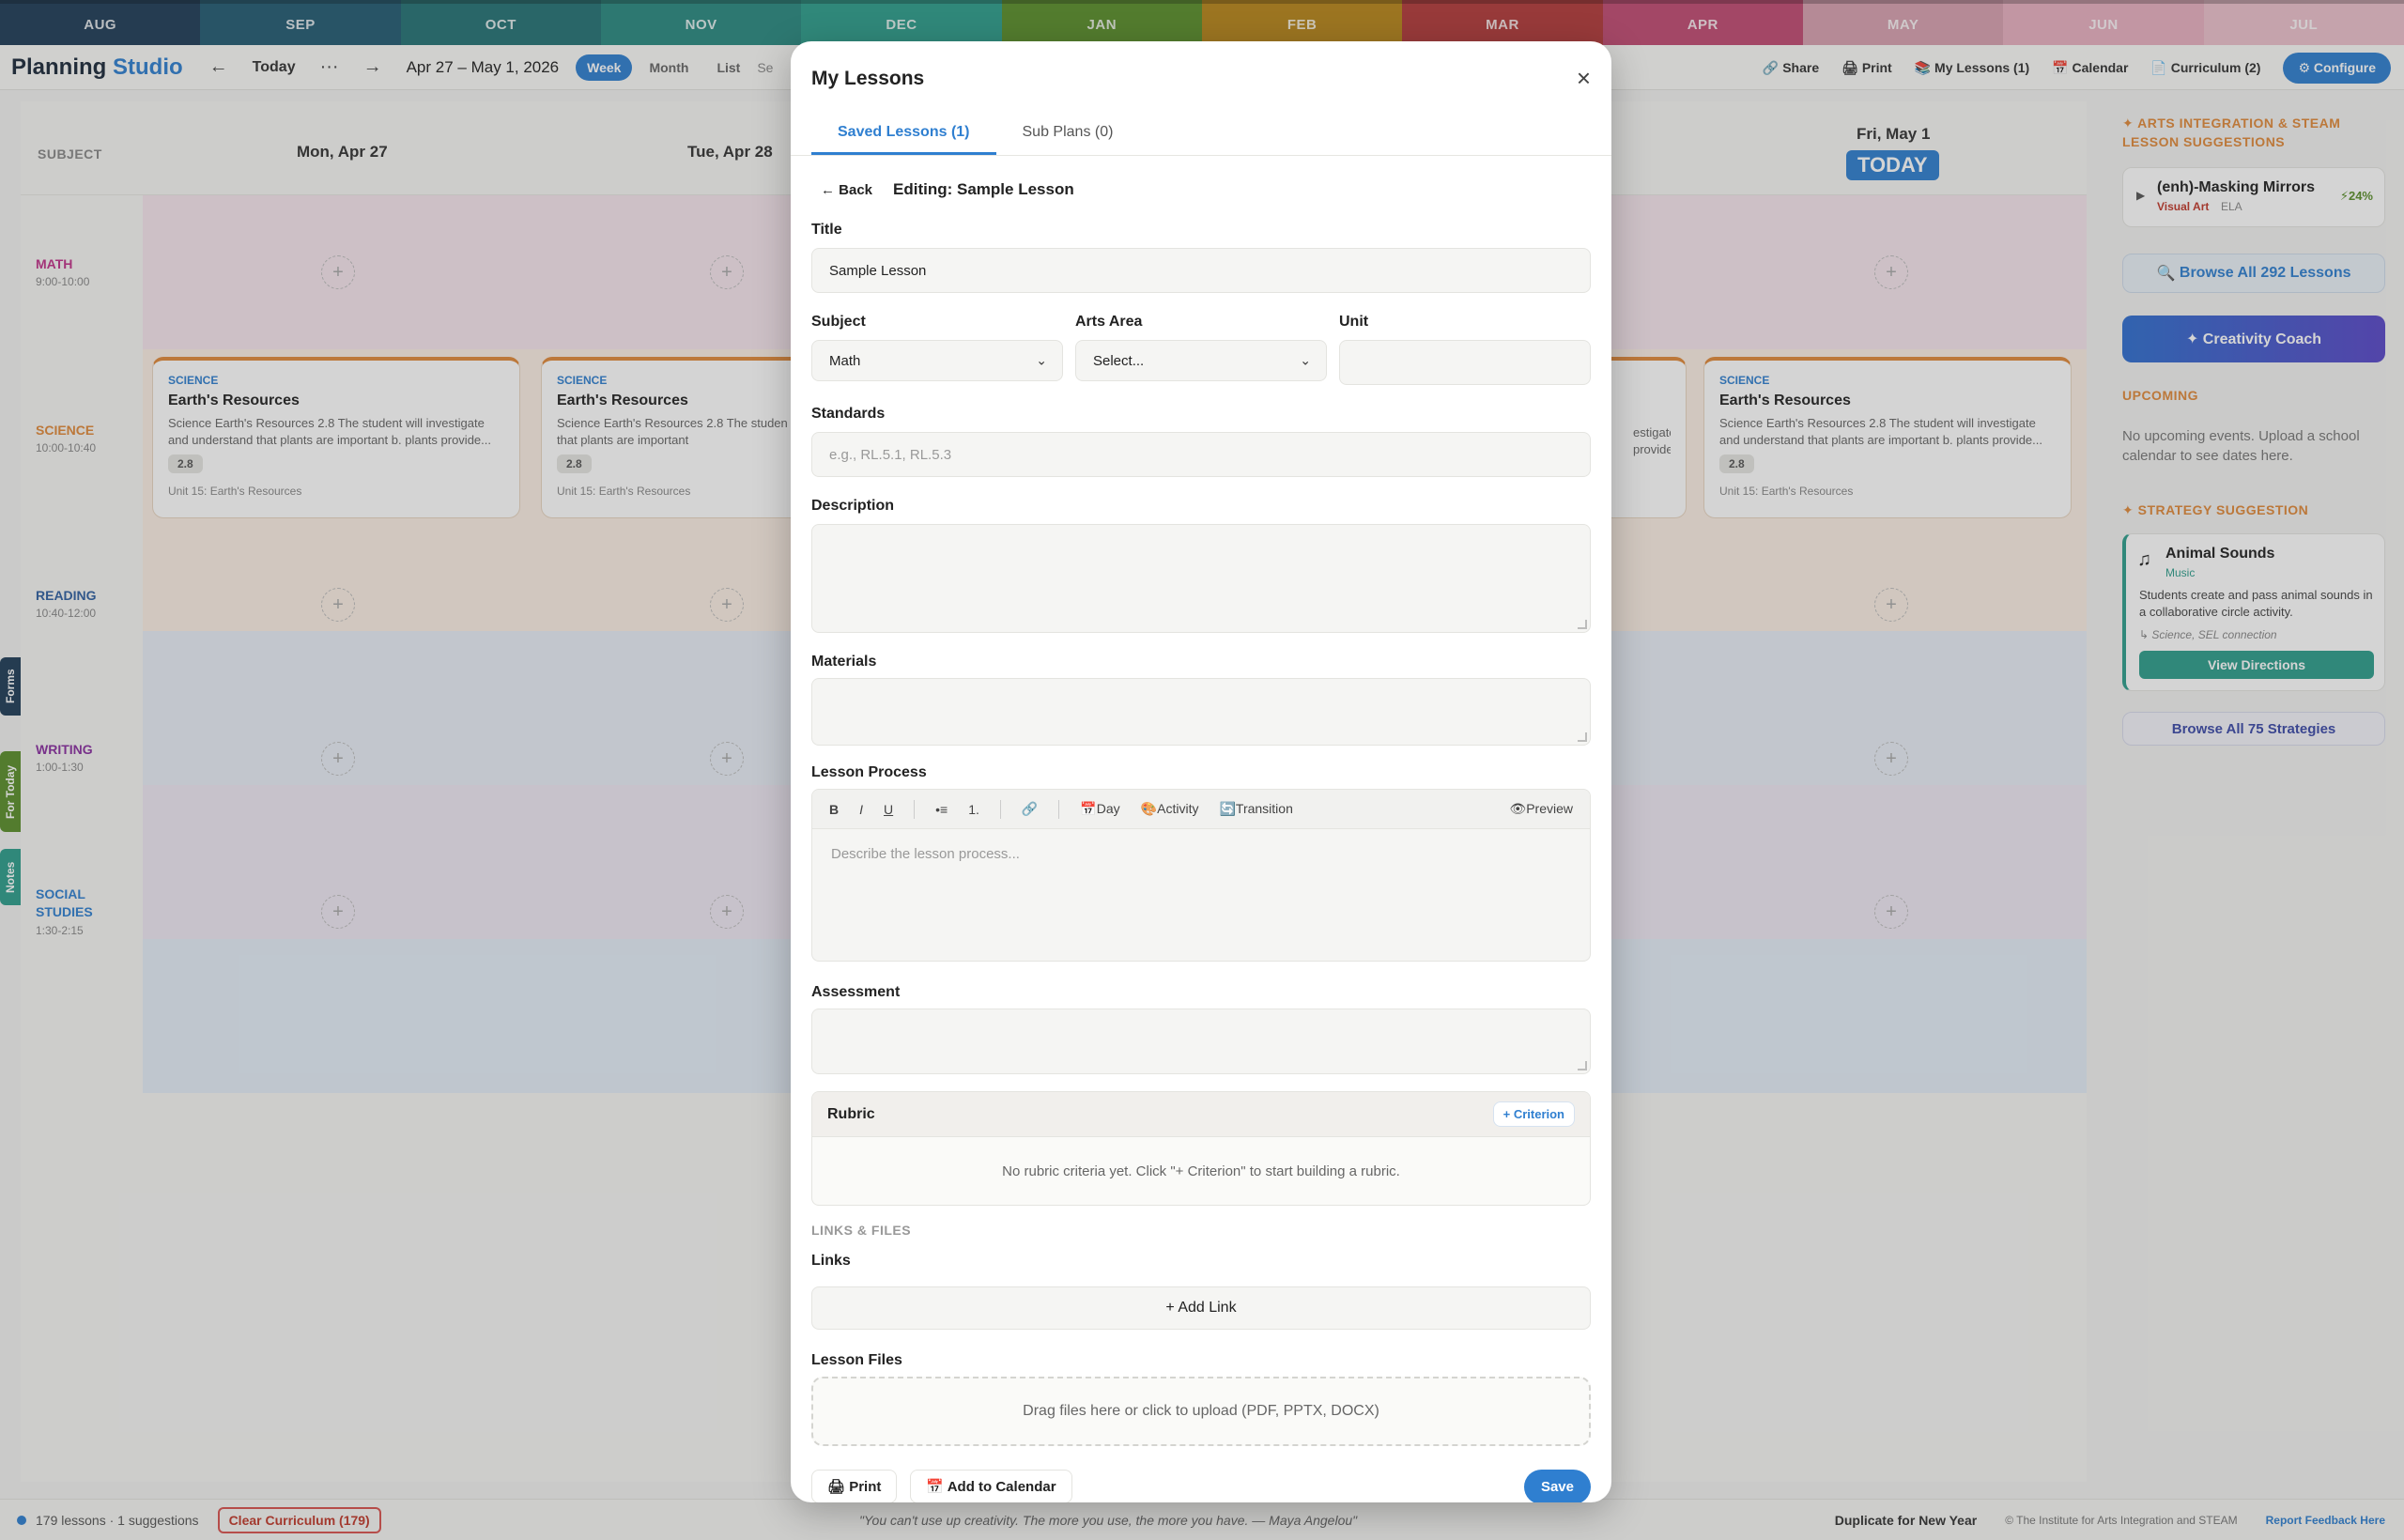 This screenshot has height=1540, width=2404. I want to click on bold-button: B, so click(834, 809).